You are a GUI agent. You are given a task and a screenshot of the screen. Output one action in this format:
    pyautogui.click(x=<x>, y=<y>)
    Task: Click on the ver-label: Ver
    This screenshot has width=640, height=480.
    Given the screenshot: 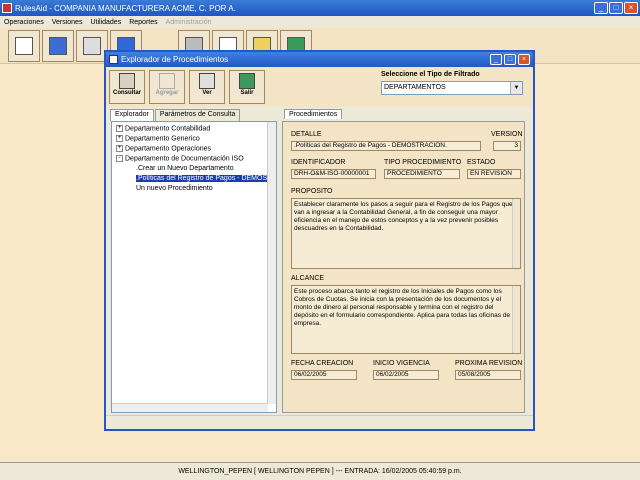 What is the action you would take?
    pyautogui.click(x=207, y=93)
    